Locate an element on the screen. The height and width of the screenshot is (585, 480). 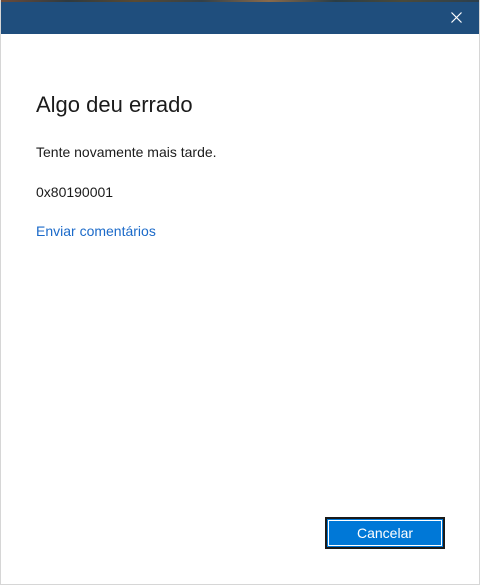
close-button is located at coordinates (456, 17).